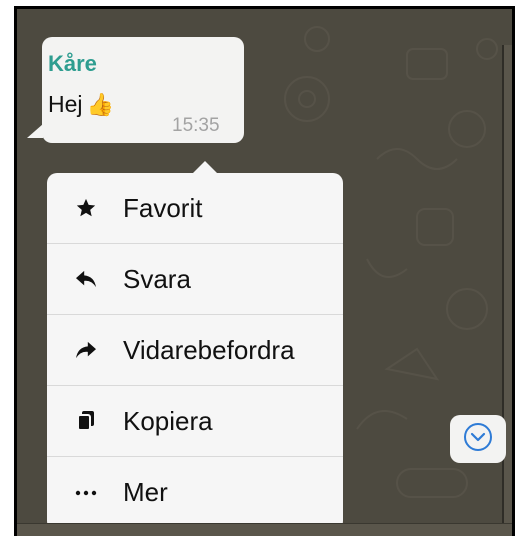 The image size is (528, 536). Describe the element at coordinates (209, 349) in the screenshot. I see `menu-item-label: Vidarebefordra` at that location.